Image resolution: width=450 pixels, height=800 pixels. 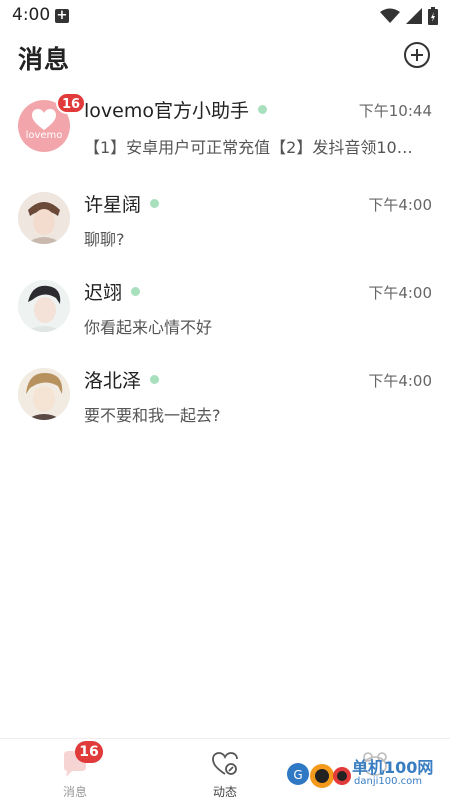 I want to click on chat-item-chi-yi: 迟翊 下午4:00 你看起来心情不好, so click(x=225, y=316).